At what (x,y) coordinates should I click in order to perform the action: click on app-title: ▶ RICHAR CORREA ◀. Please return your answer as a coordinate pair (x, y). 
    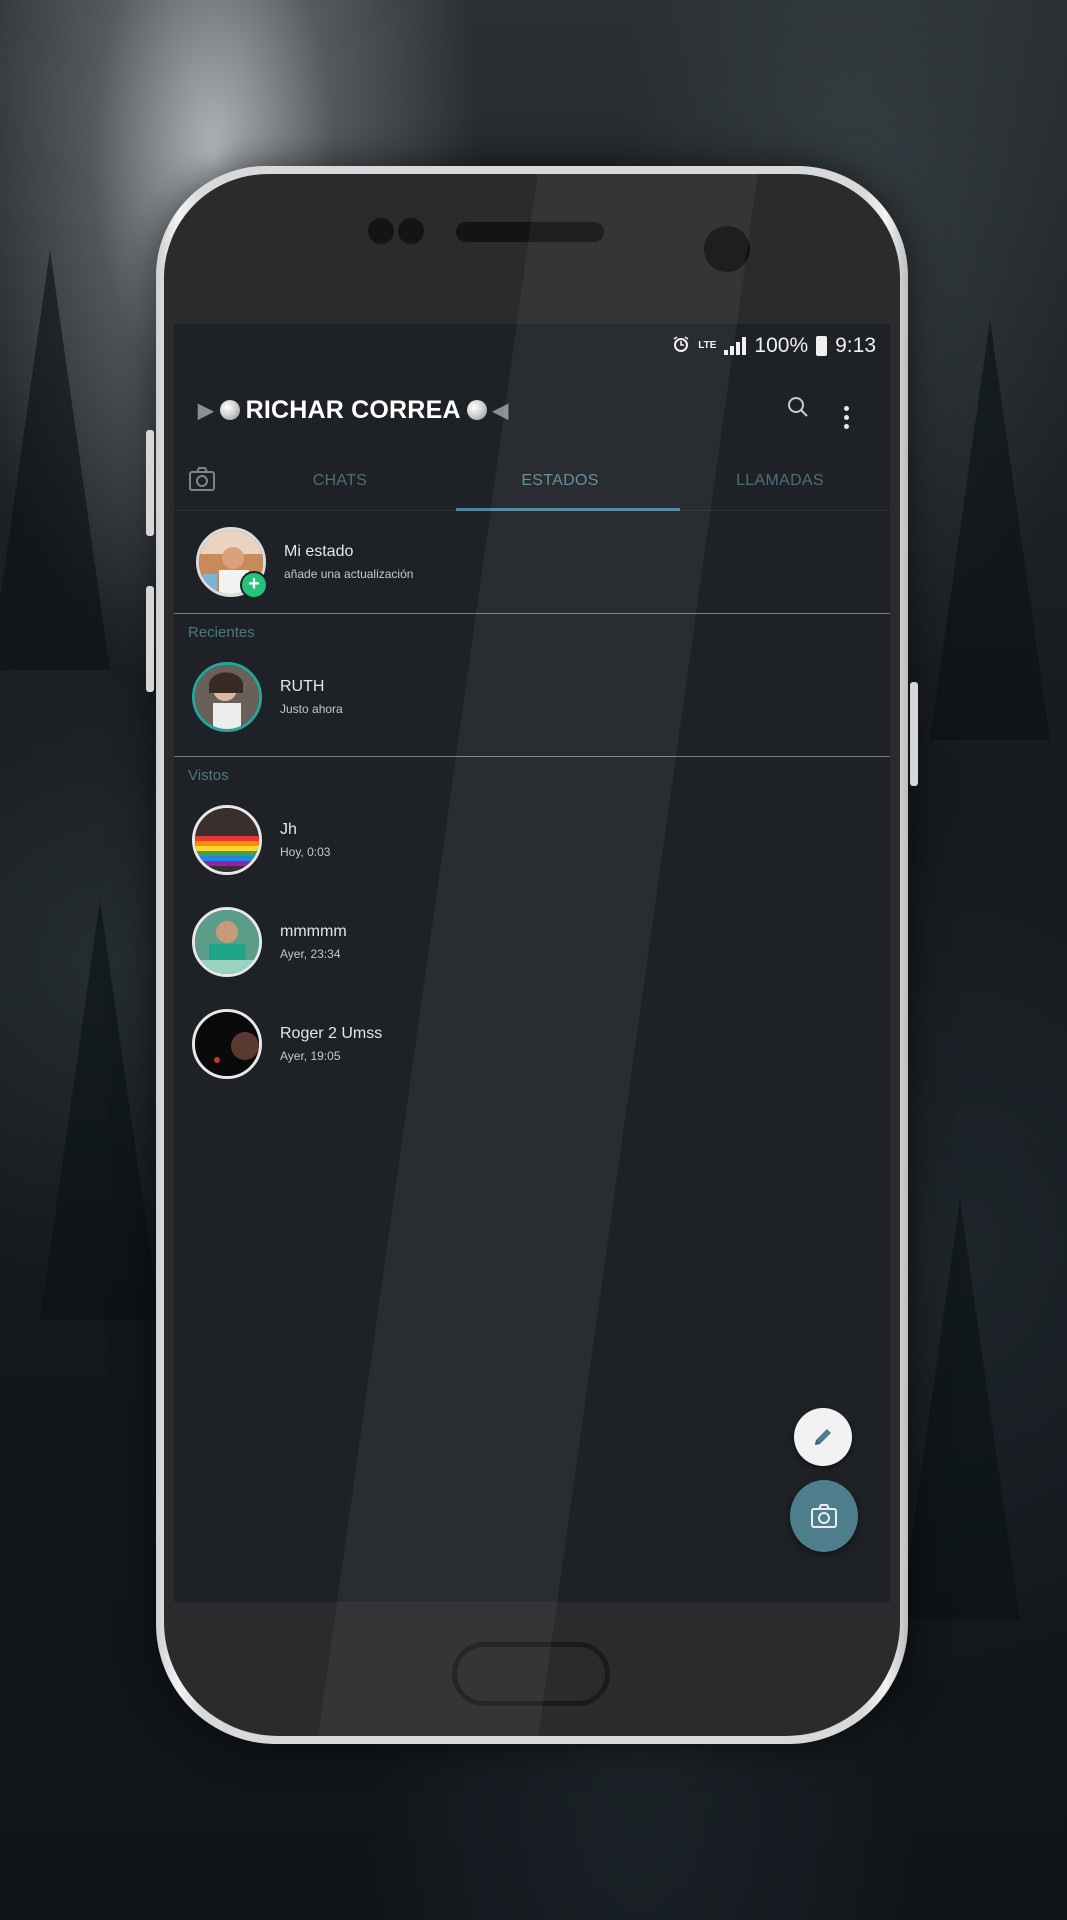
    Looking at the image, I should click on (353, 410).